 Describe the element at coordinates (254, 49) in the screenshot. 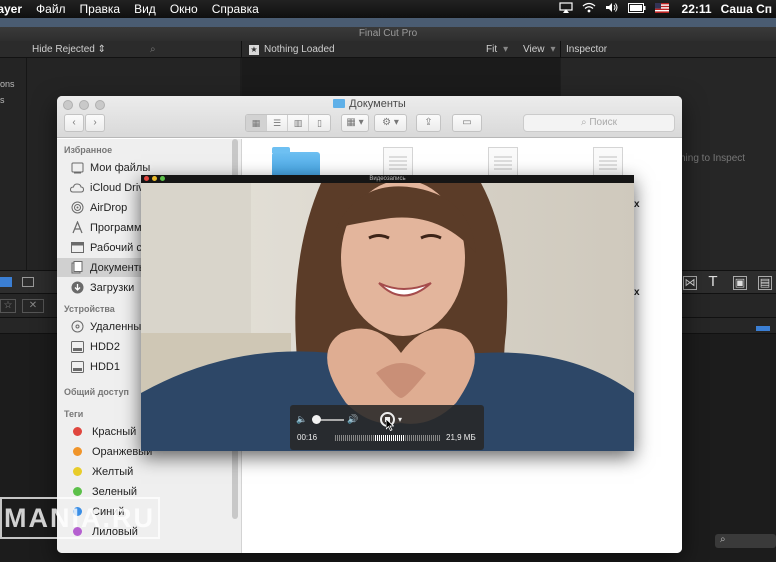

I see `star-icon: ★` at that location.